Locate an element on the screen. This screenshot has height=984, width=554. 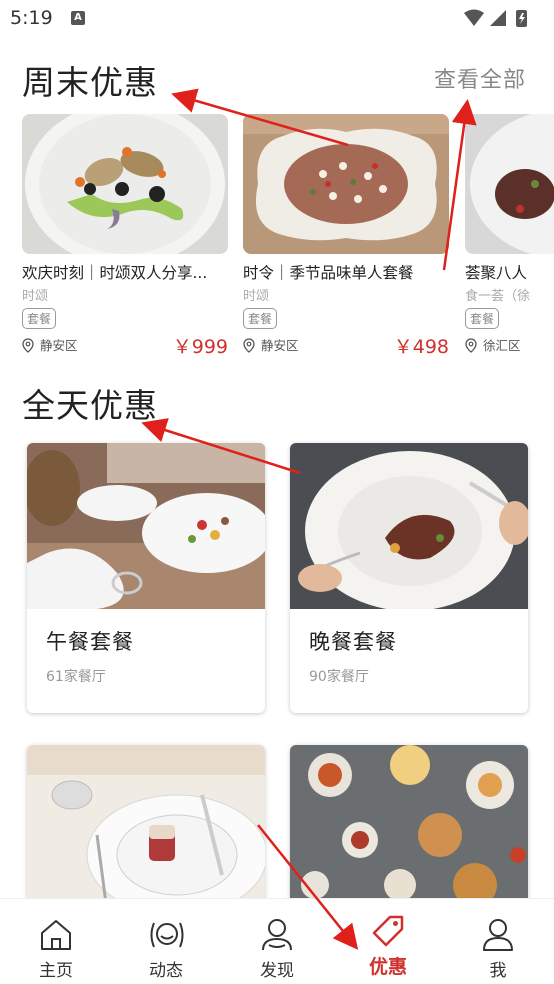
tab-label: 我 is located at coordinates (498, 971).